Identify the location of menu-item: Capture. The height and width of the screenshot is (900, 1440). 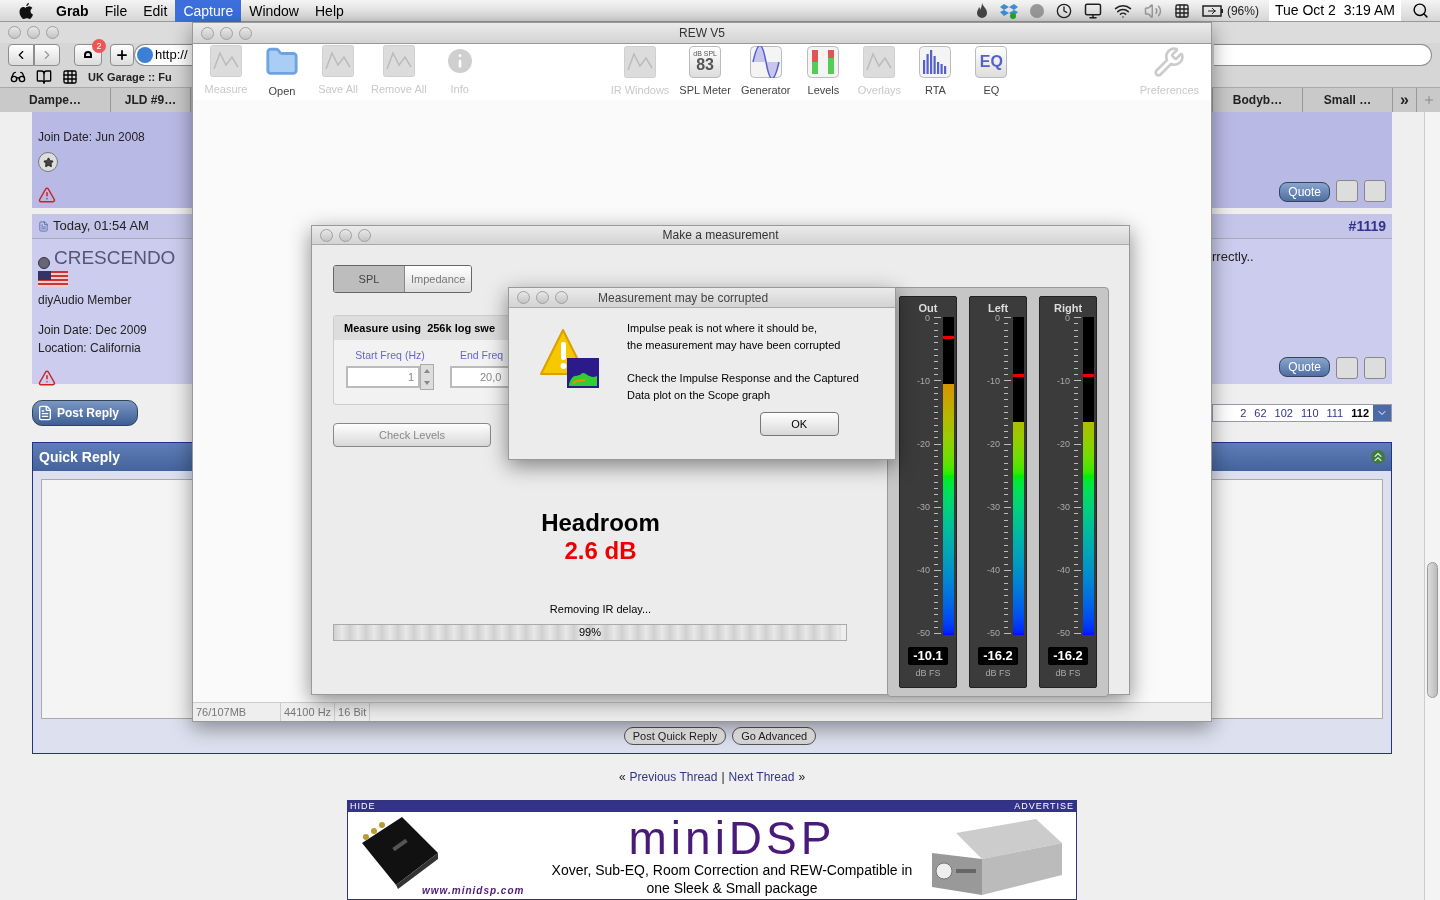
(208, 11).